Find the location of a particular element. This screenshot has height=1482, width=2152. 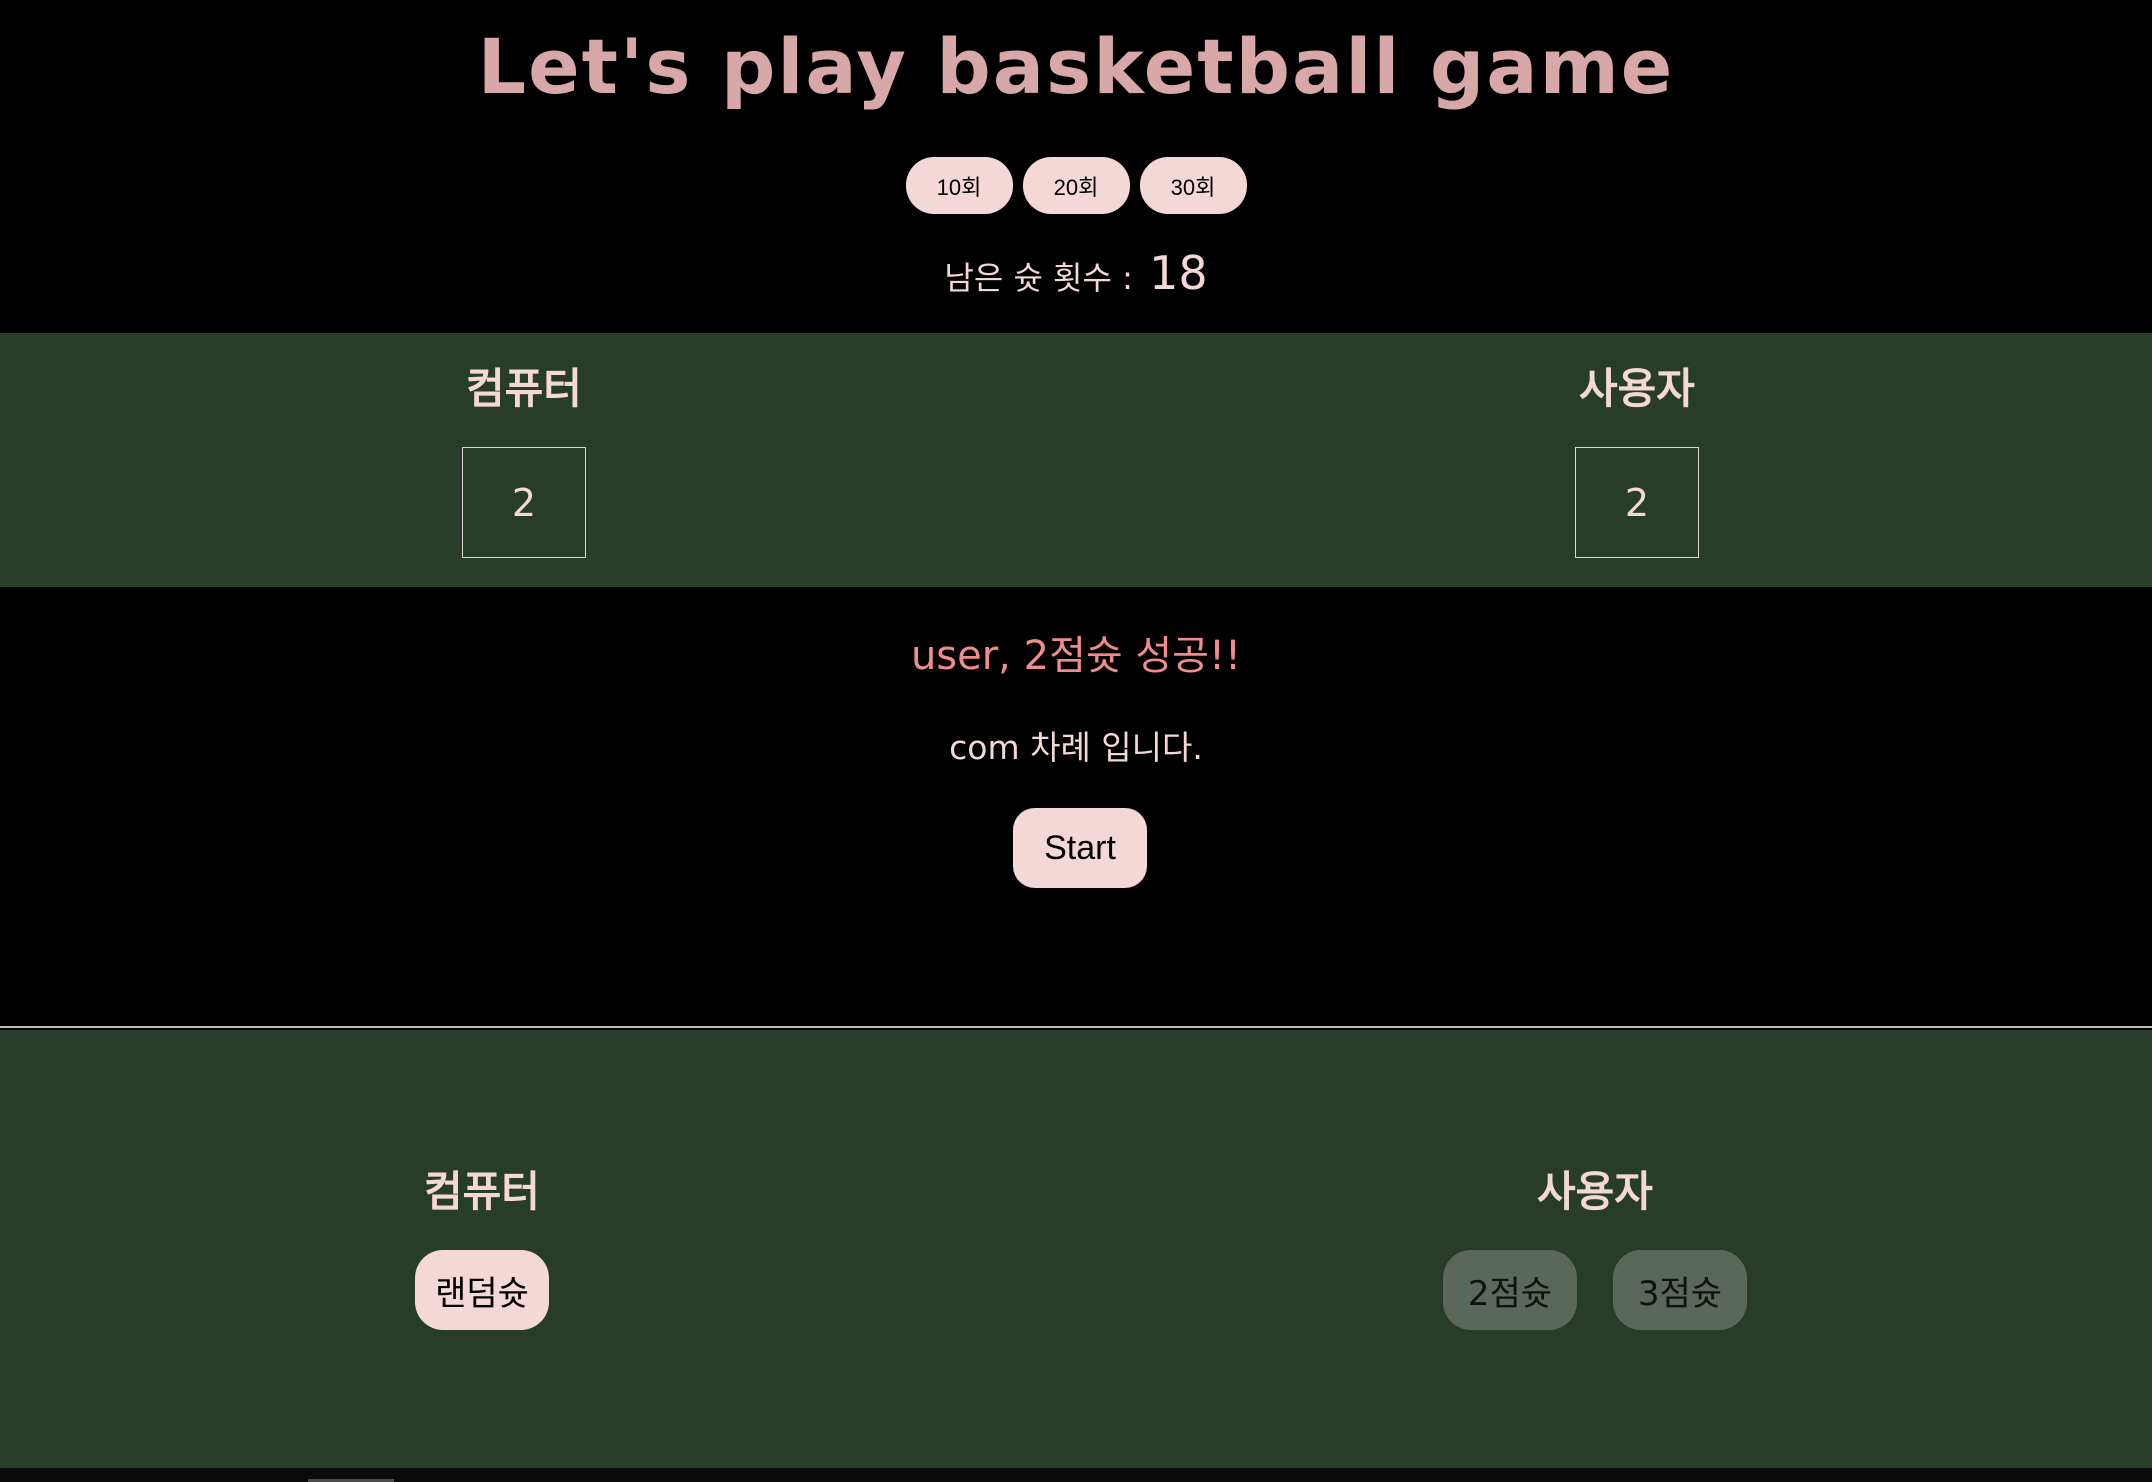

divider is located at coordinates (1076, 1027).